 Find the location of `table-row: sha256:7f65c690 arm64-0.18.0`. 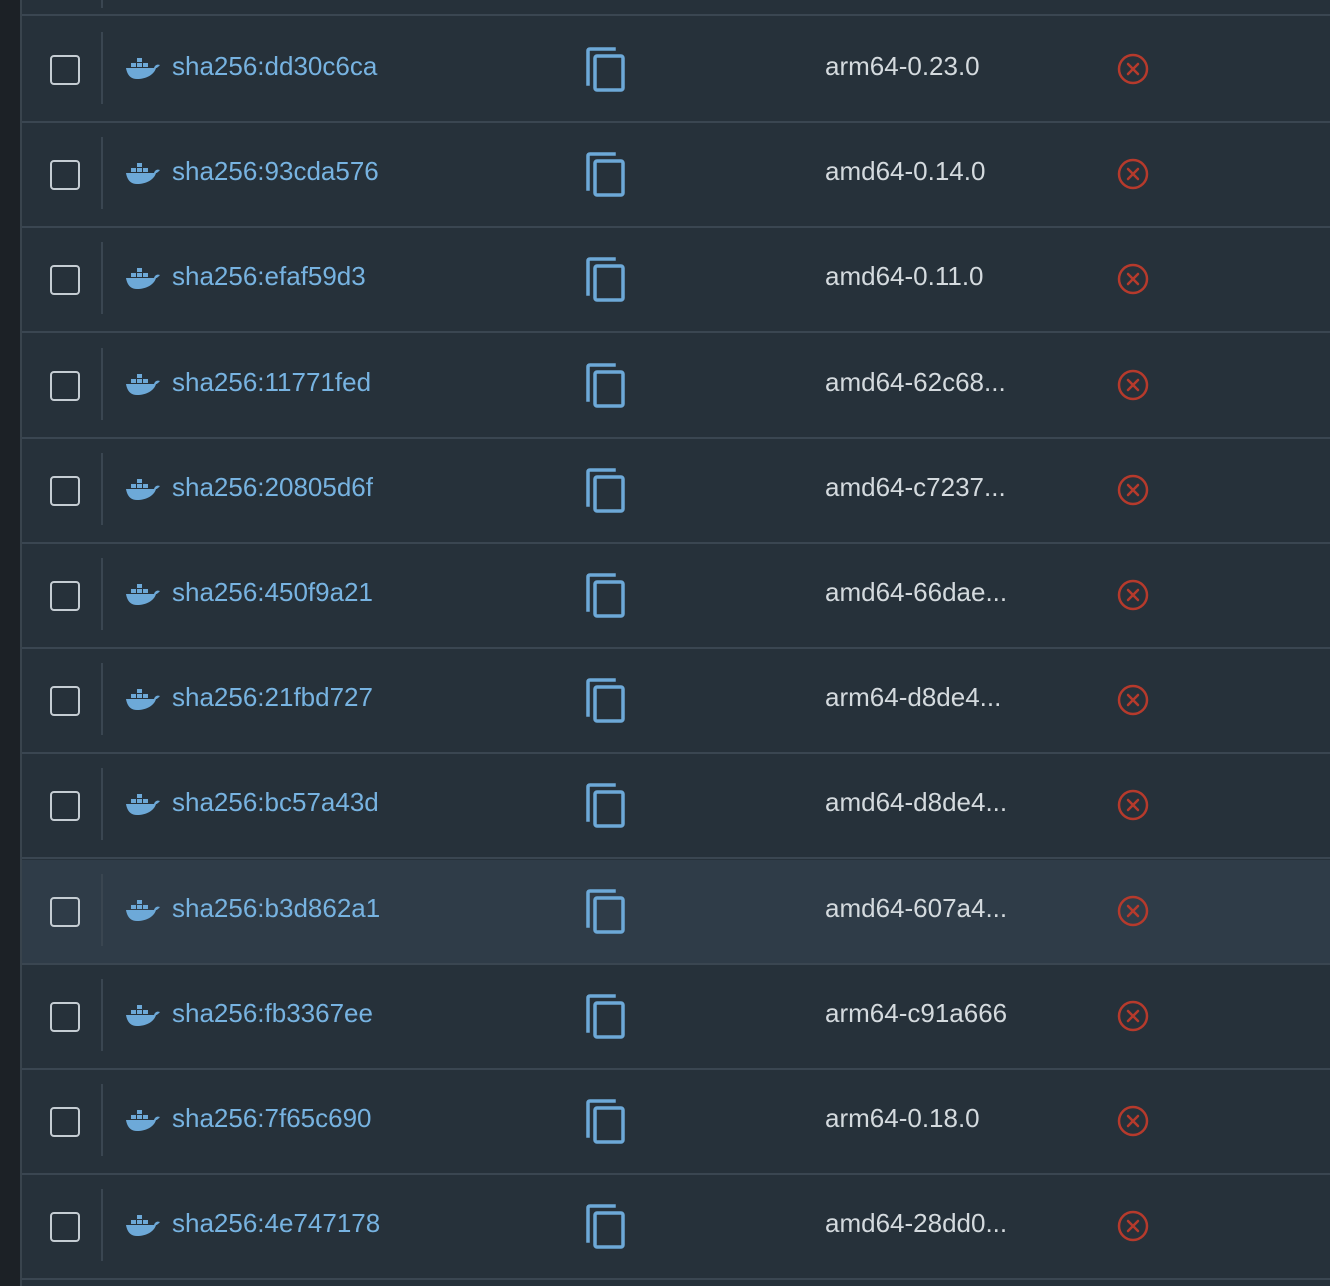

table-row: sha256:7f65c690 arm64-0.18.0 is located at coordinates (676, 1122).